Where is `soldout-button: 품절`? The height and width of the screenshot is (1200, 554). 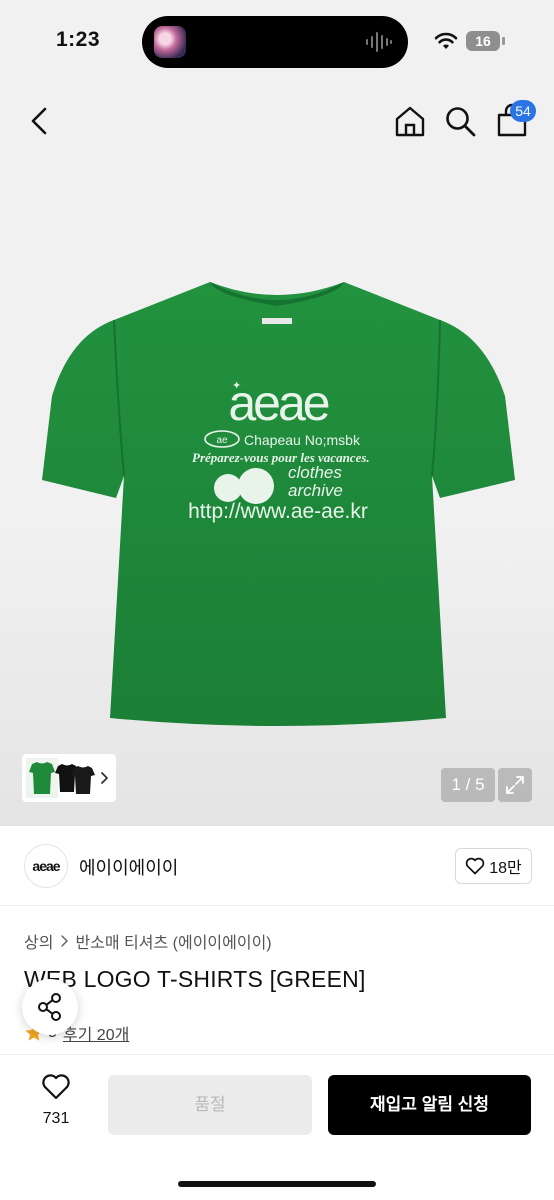
soldout-button: 품절 is located at coordinates (210, 1105).